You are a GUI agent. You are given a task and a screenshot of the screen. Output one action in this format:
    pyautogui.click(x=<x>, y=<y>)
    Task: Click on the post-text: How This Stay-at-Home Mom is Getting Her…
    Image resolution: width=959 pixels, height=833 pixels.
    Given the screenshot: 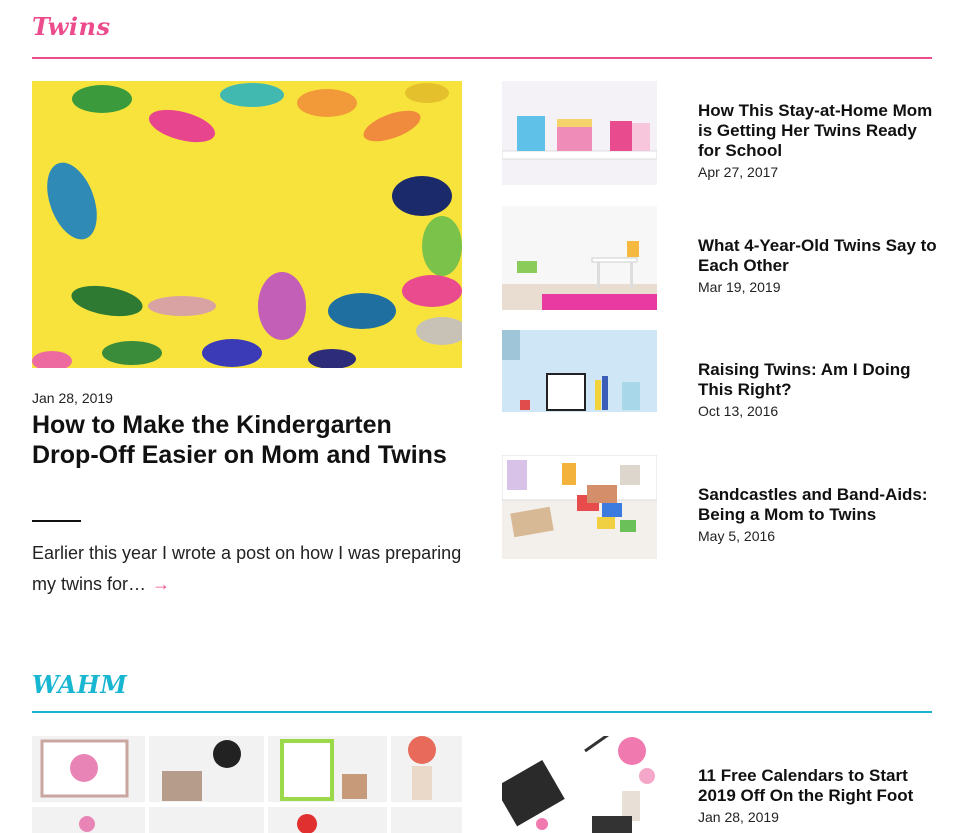 What is the action you would take?
    pyautogui.click(x=818, y=142)
    